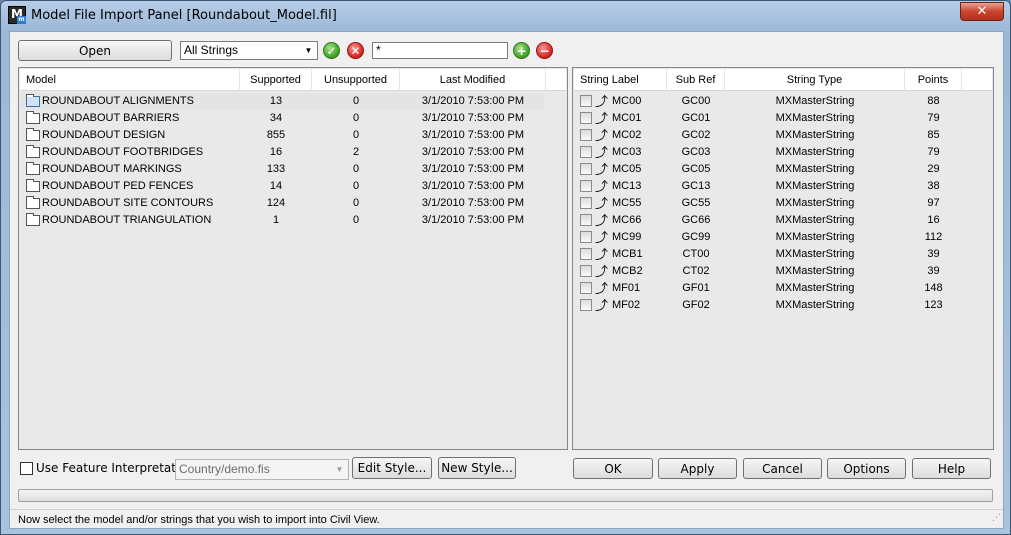  What do you see at coordinates (783, 288) in the screenshot?
I see `string-row: ⤴ MF01 GF01 MXMasterString 148` at bounding box center [783, 288].